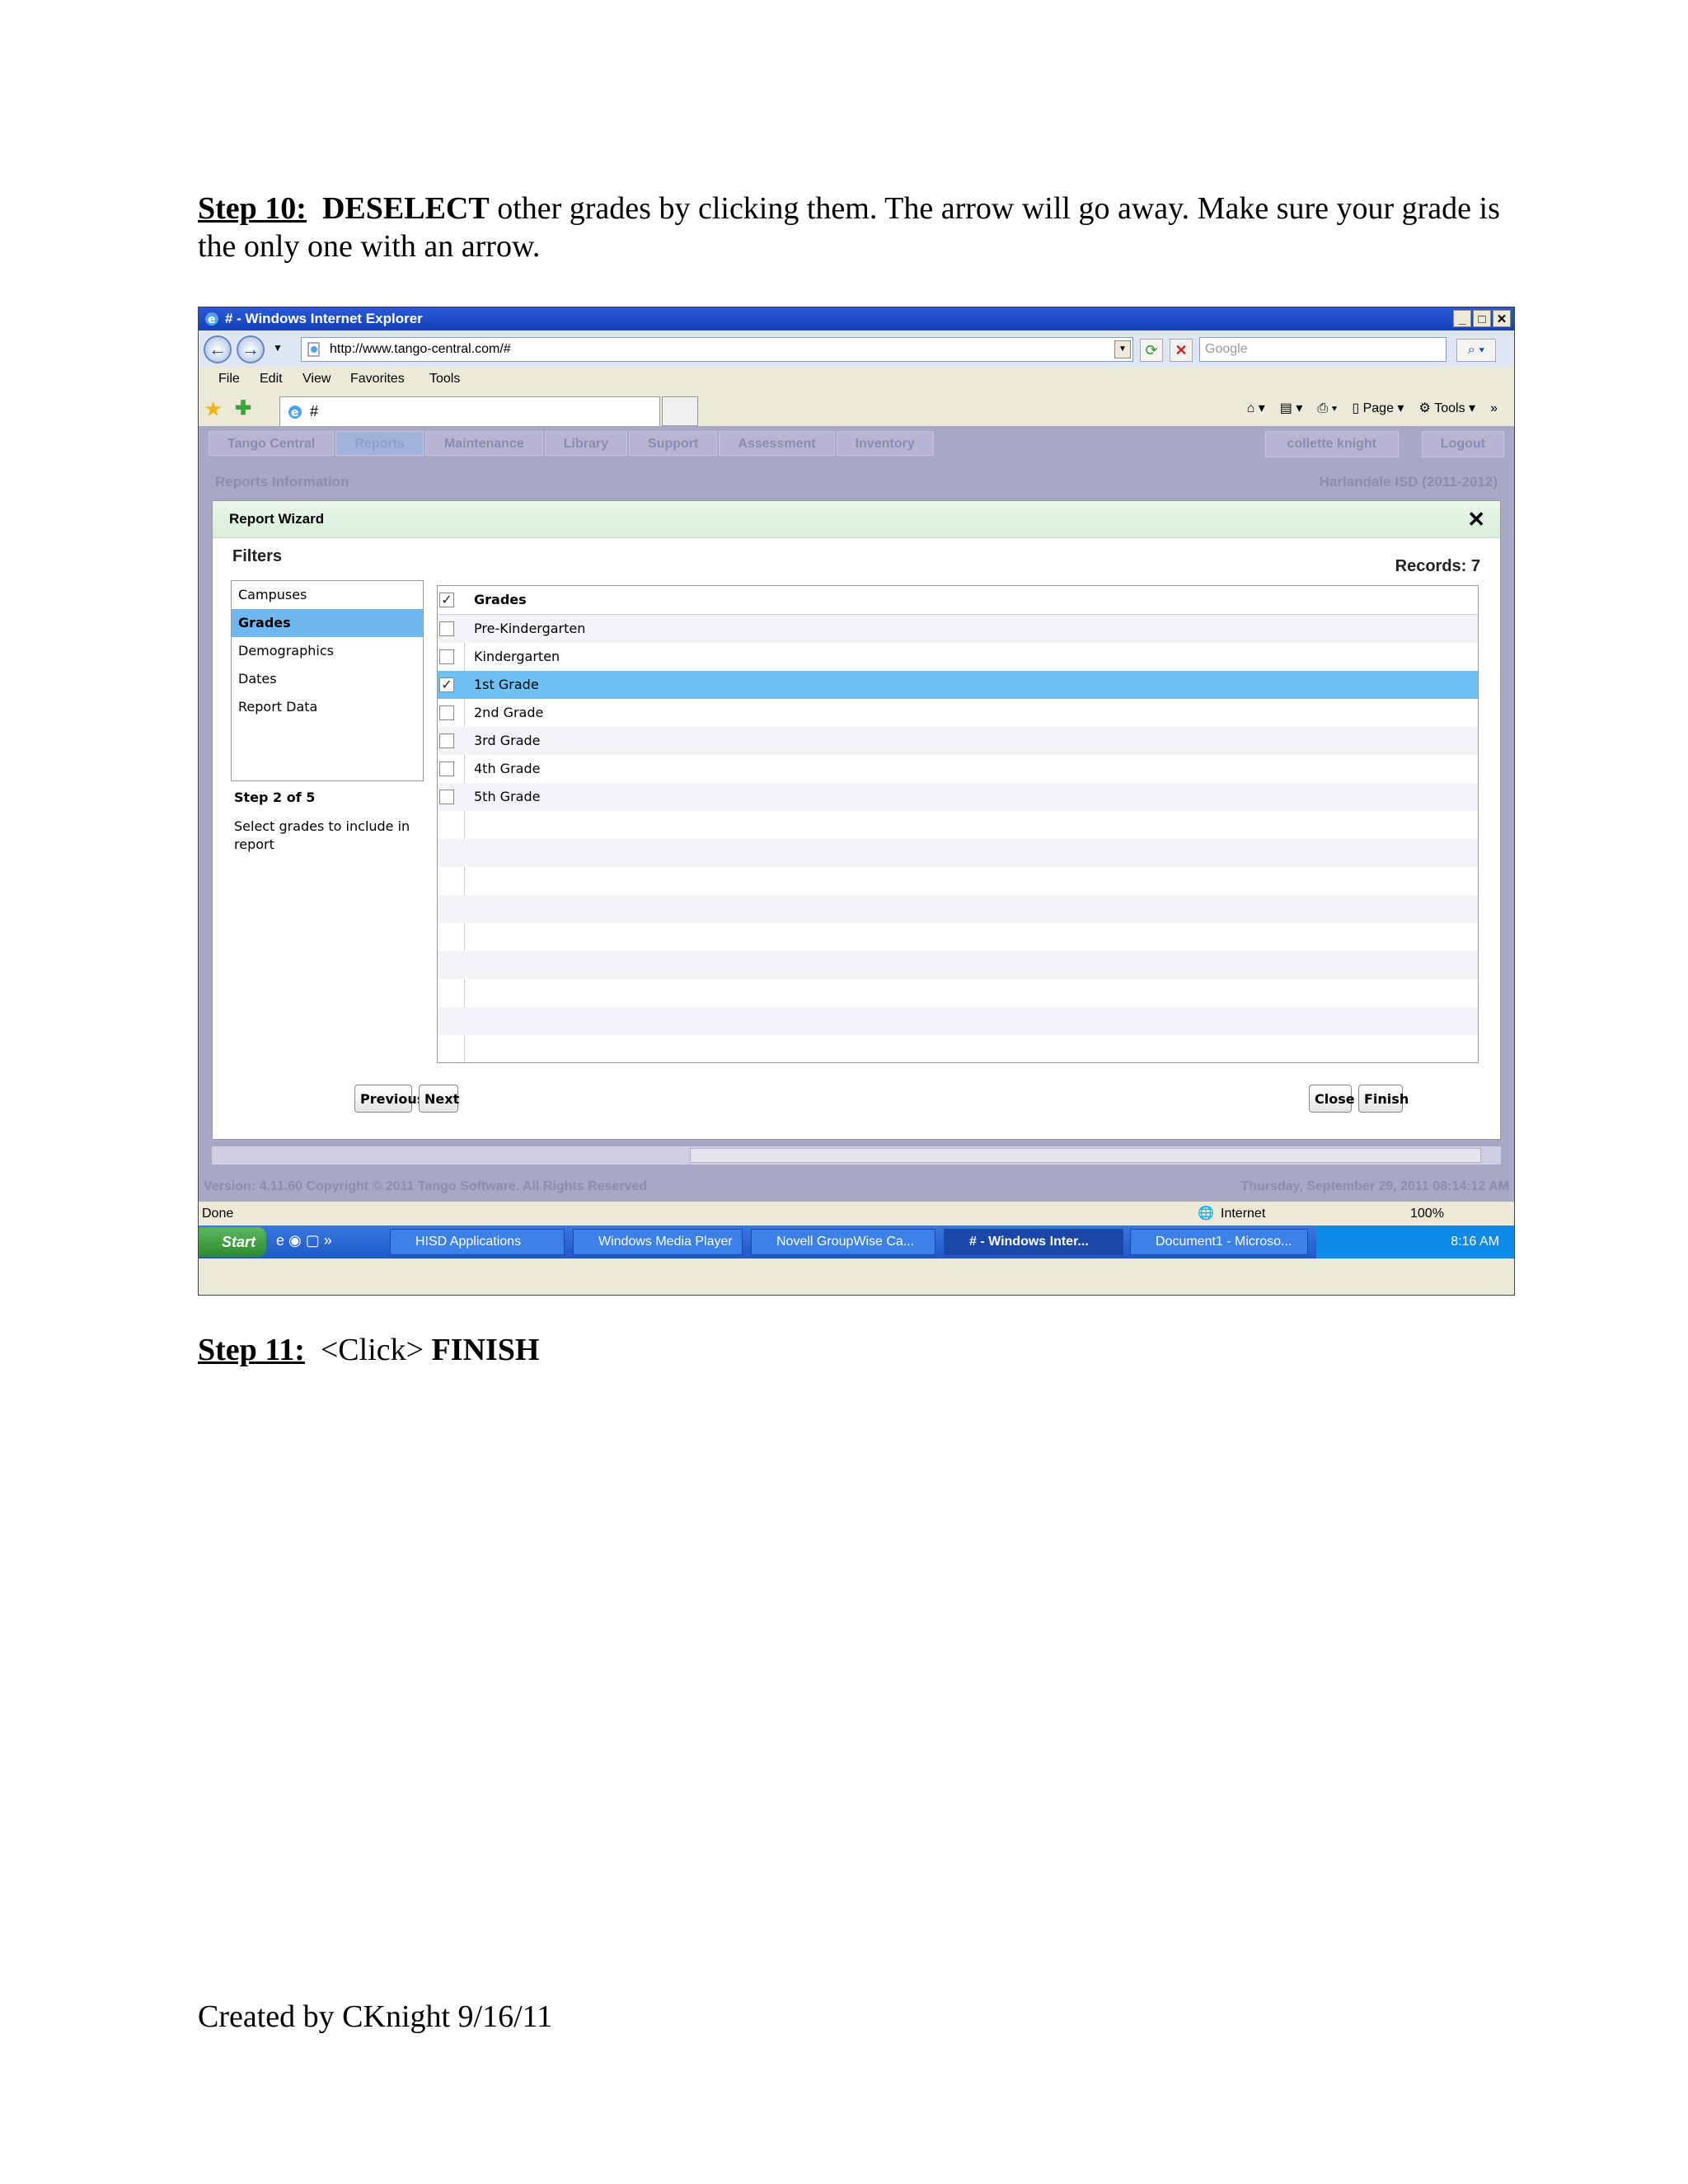 This screenshot has width=1688, height=2184. Describe the element at coordinates (1085, 1155) in the screenshot. I see `scrollbar-track` at that location.